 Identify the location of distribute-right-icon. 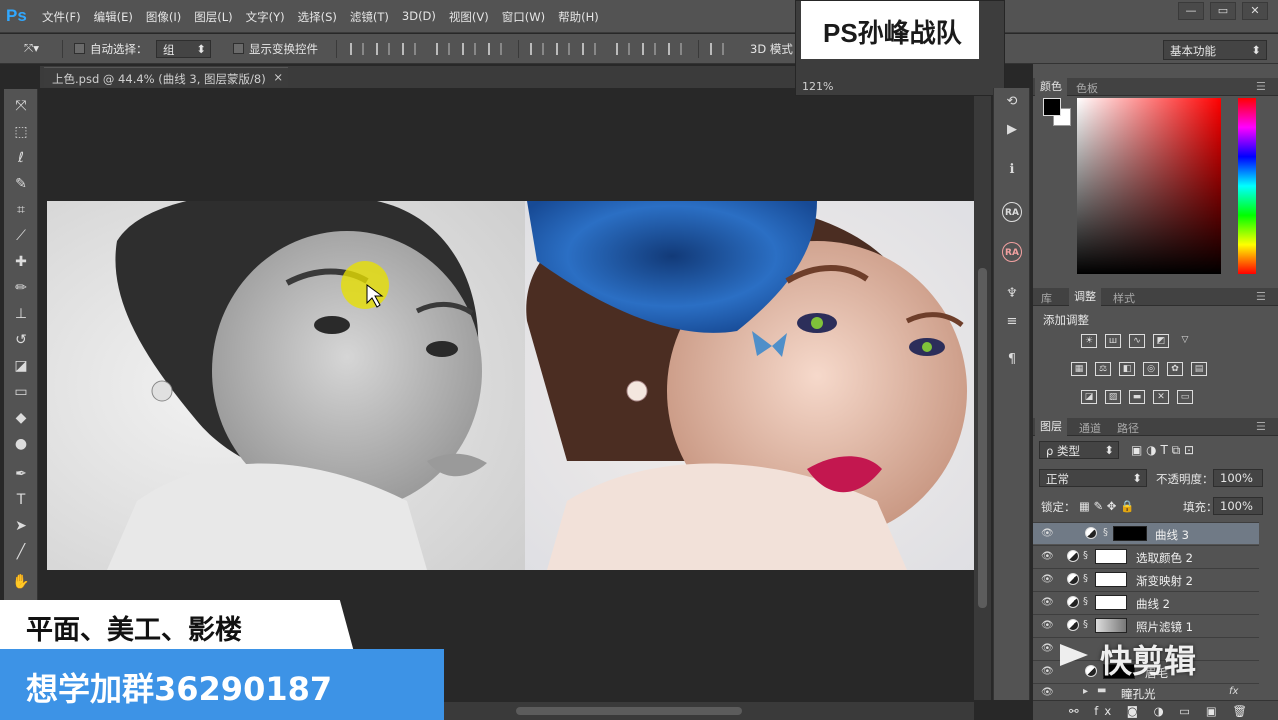
(675, 49).